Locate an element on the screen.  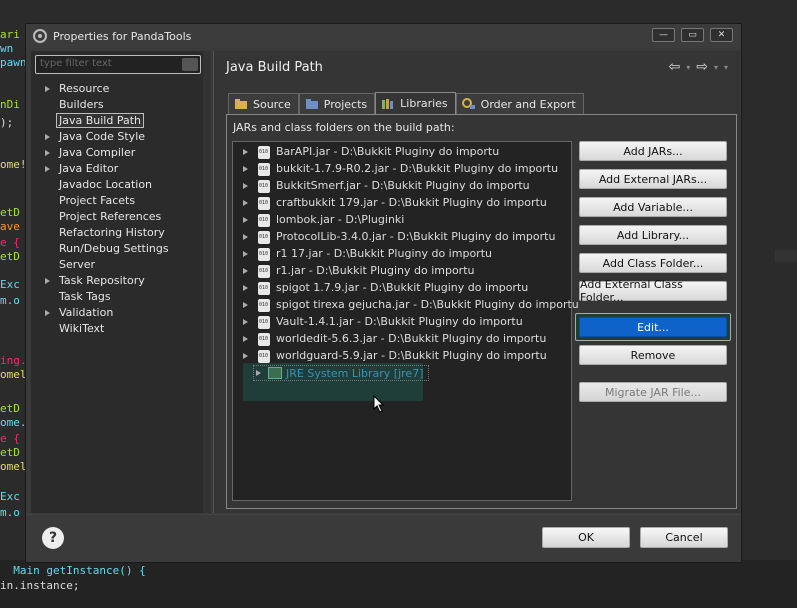
tree-item: Project Facets is located at coordinates (117, 201).